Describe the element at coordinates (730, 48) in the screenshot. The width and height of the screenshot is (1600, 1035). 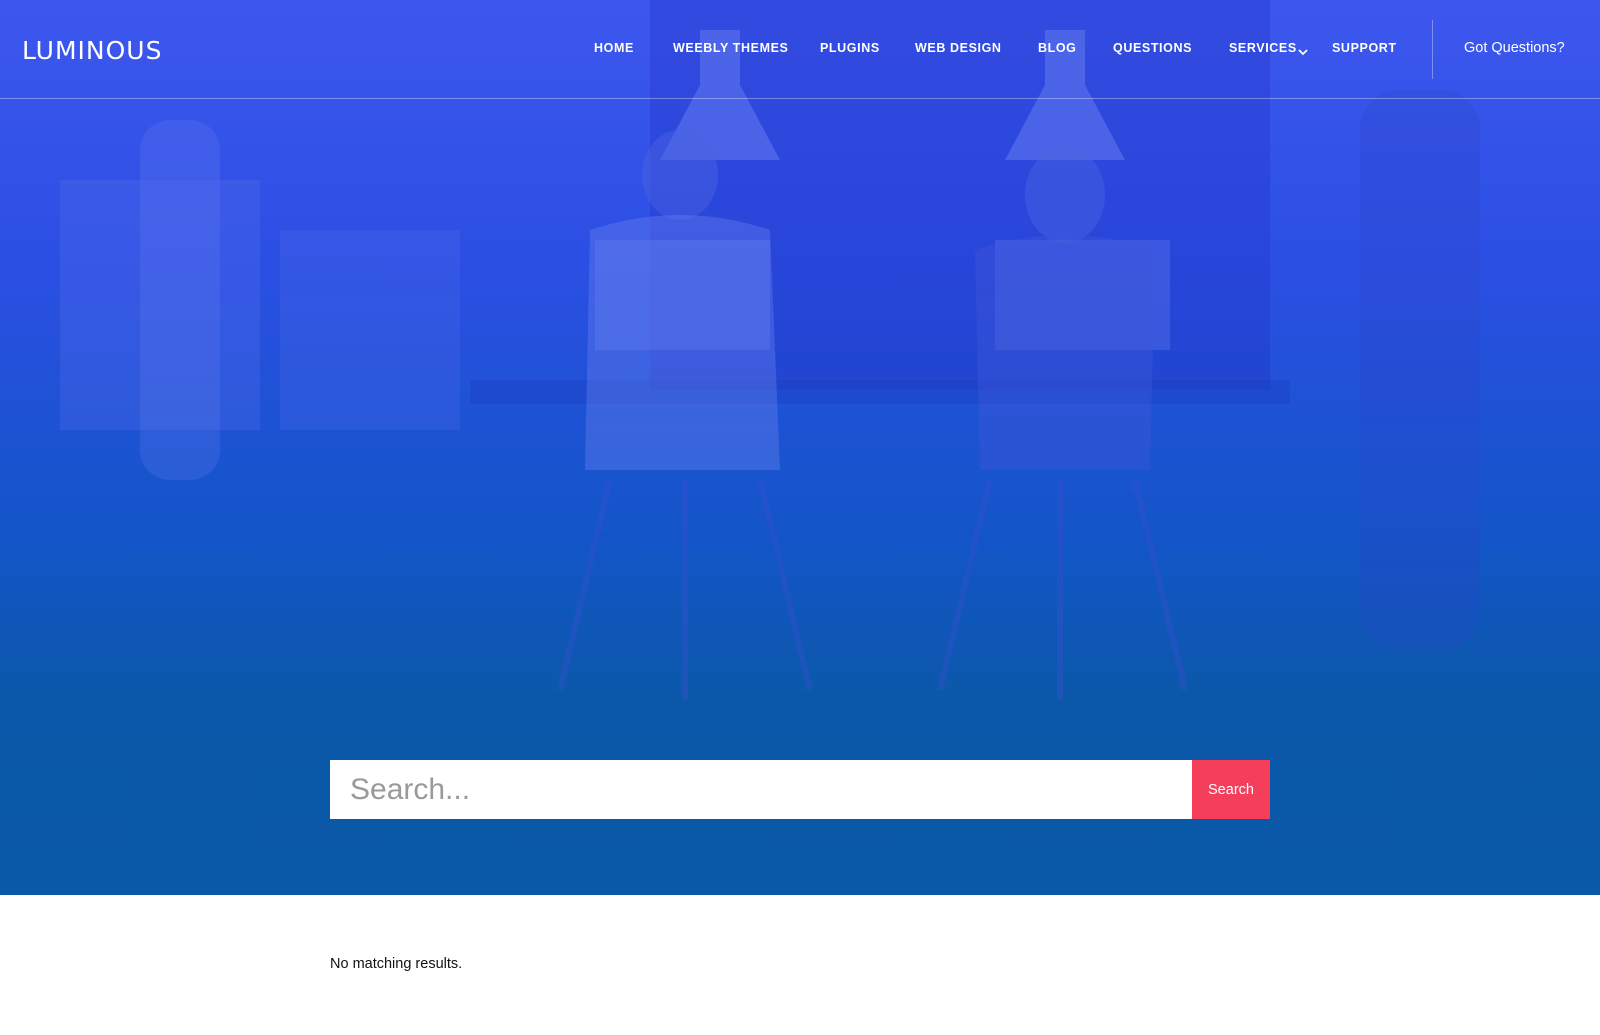
I see `nav-item-weebly-themes: WEEBLY THEMES` at that location.